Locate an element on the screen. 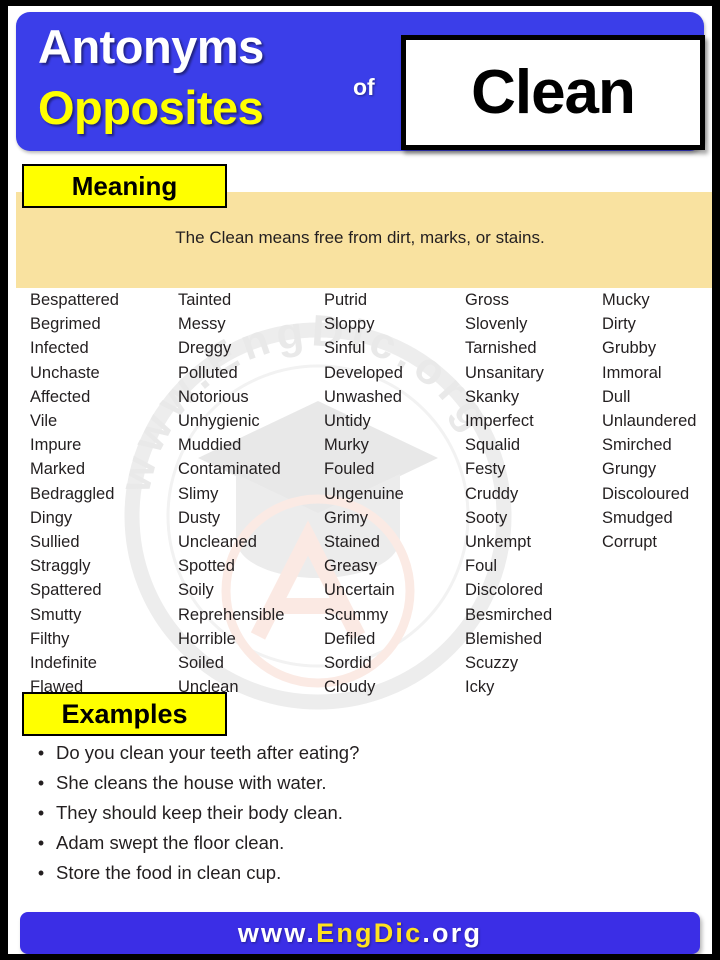 The width and height of the screenshot is (720, 960). example-text: She cleans the house with water. is located at coordinates (191, 782).